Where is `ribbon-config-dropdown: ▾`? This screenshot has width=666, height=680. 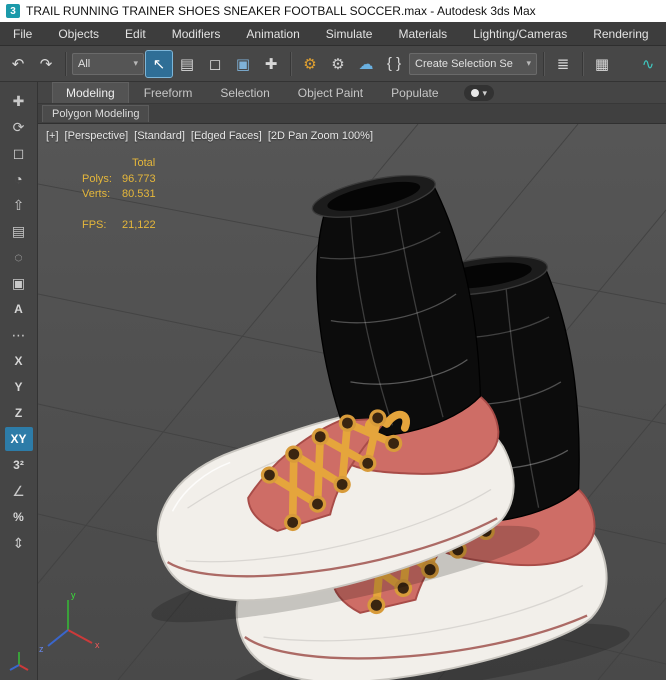 ribbon-config-dropdown: ▾ is located at coordinates (479, 93).